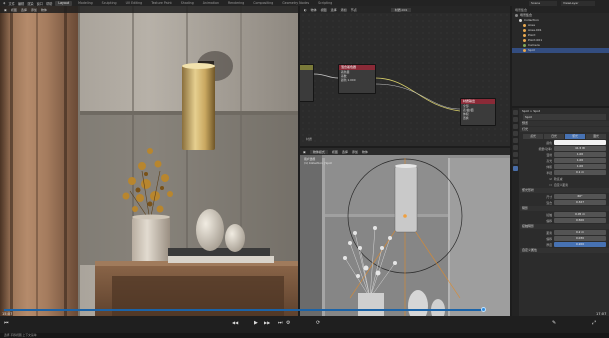 This screenshot has height=338, width=609. Describe the element at coordinates (564, 184) in the screenshot. I see `checkbox-custom-distance: ☐ 自定义距离` at that location.